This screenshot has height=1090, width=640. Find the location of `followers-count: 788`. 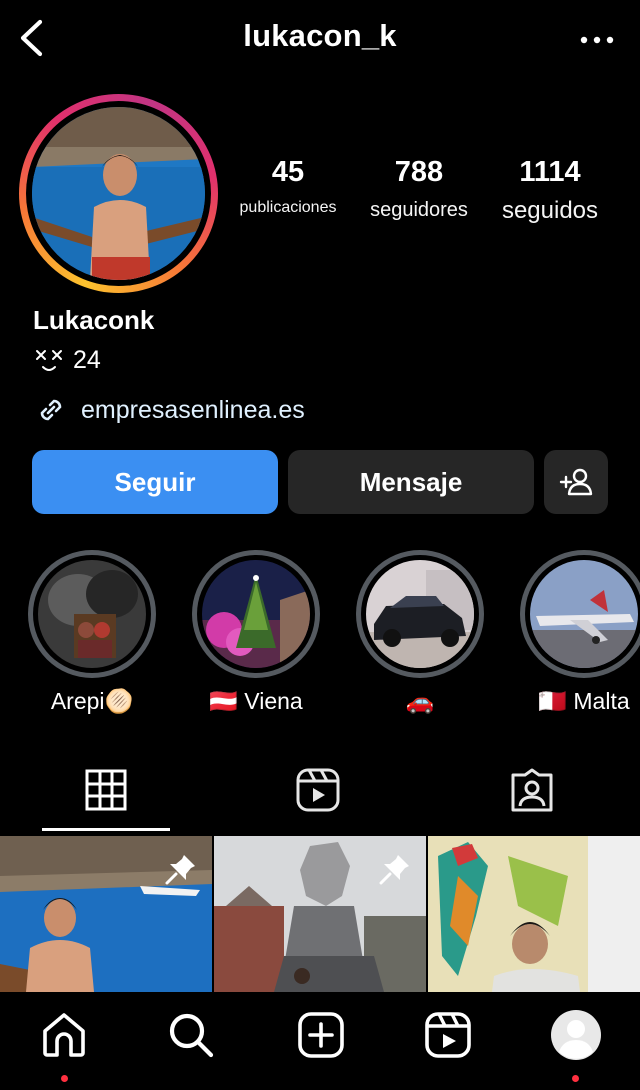

followers-count: 788 is located at coordinates (419, 172).